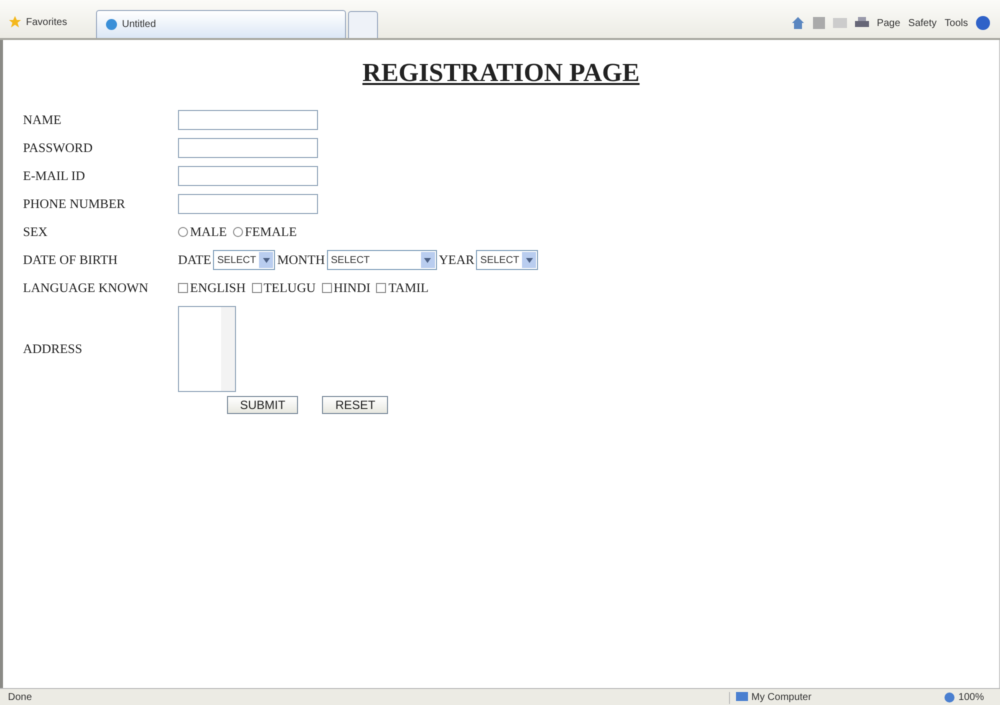 This screenshot has width=1000, height=705. Describe the element at coordinates (208, 232) in the screenshot. I see `radio-label: MALE` at that location.